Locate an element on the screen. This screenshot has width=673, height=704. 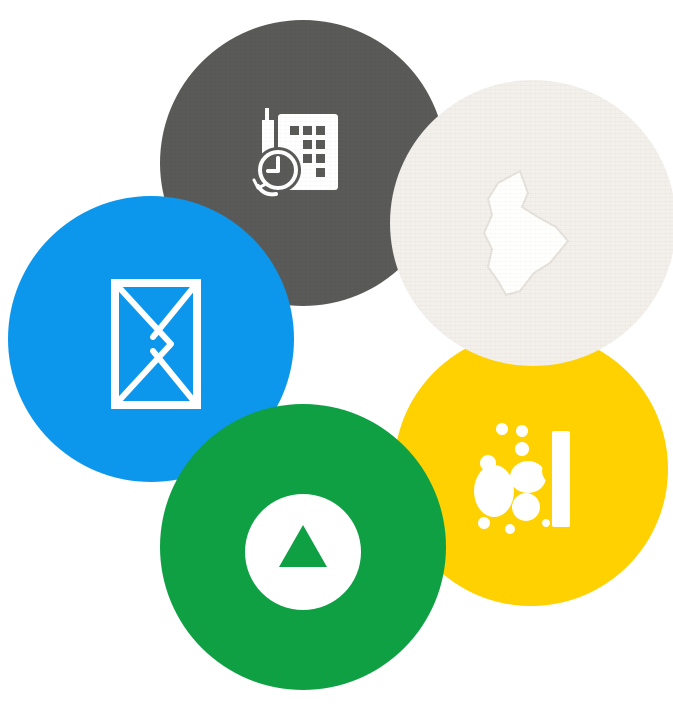
map-region-icon is located at coordinates (526, 233).